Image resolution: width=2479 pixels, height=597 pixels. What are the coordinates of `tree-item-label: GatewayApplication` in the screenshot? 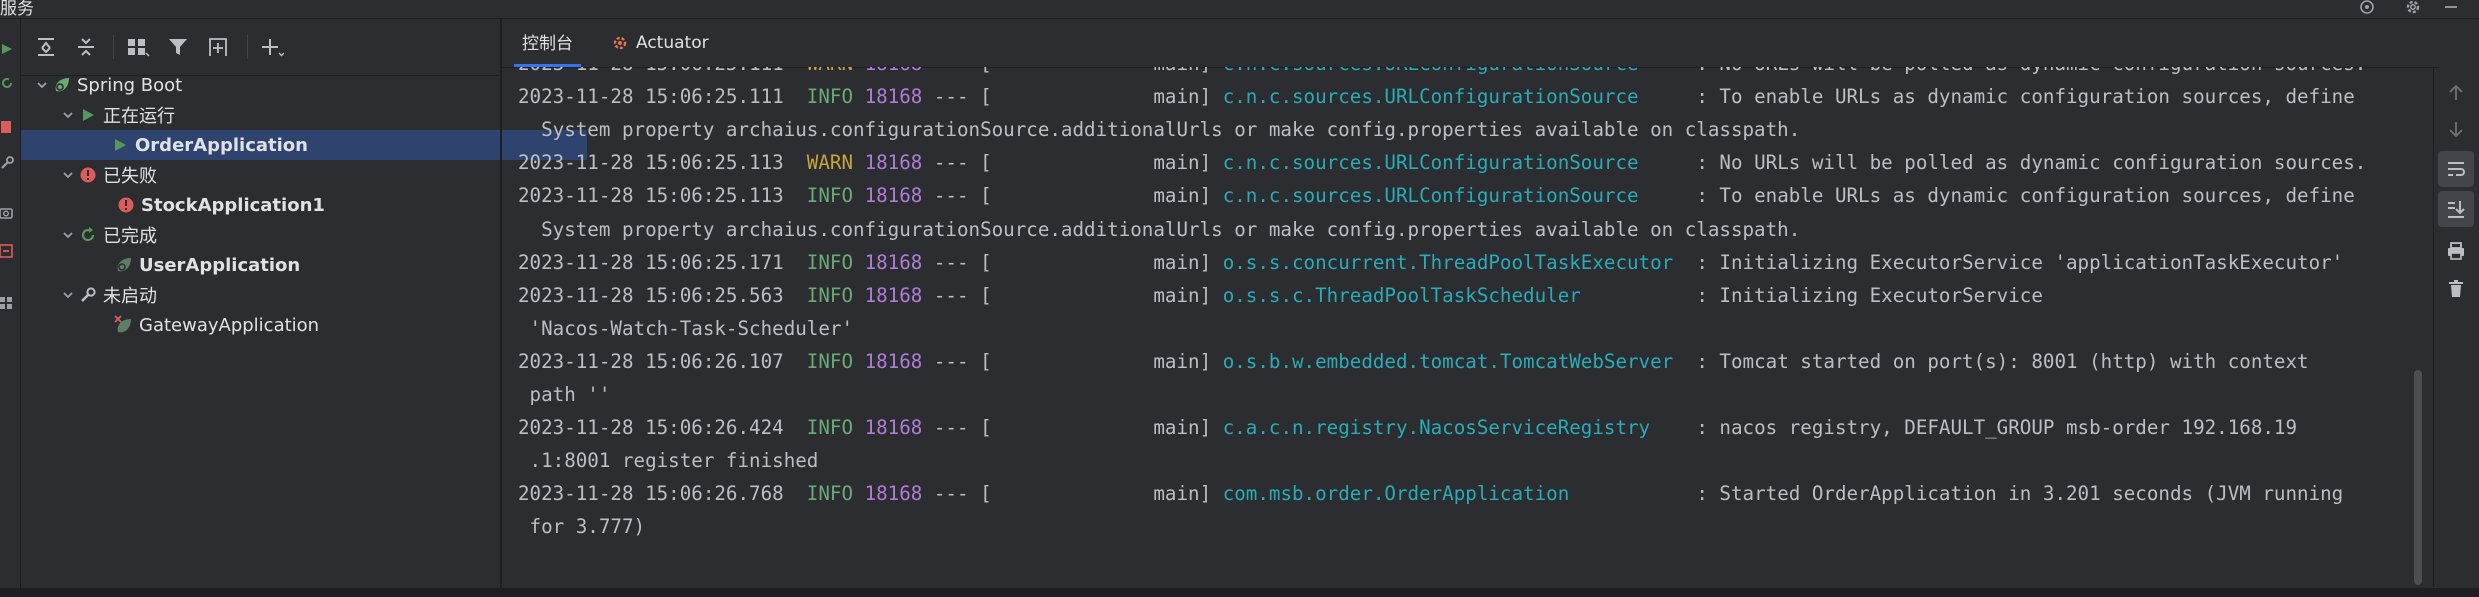 It's located at (229, 325).